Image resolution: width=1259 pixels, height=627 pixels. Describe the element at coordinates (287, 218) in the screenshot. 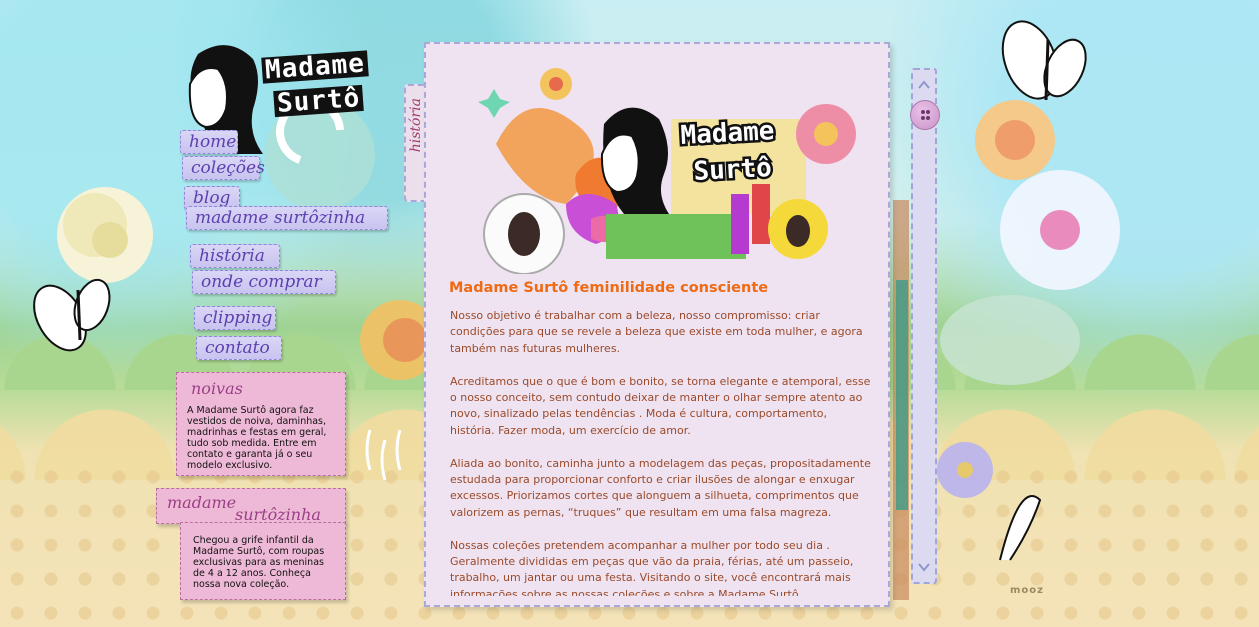

I see `nav-item-madame-surtozinha: madame surtôzinha` at that location.